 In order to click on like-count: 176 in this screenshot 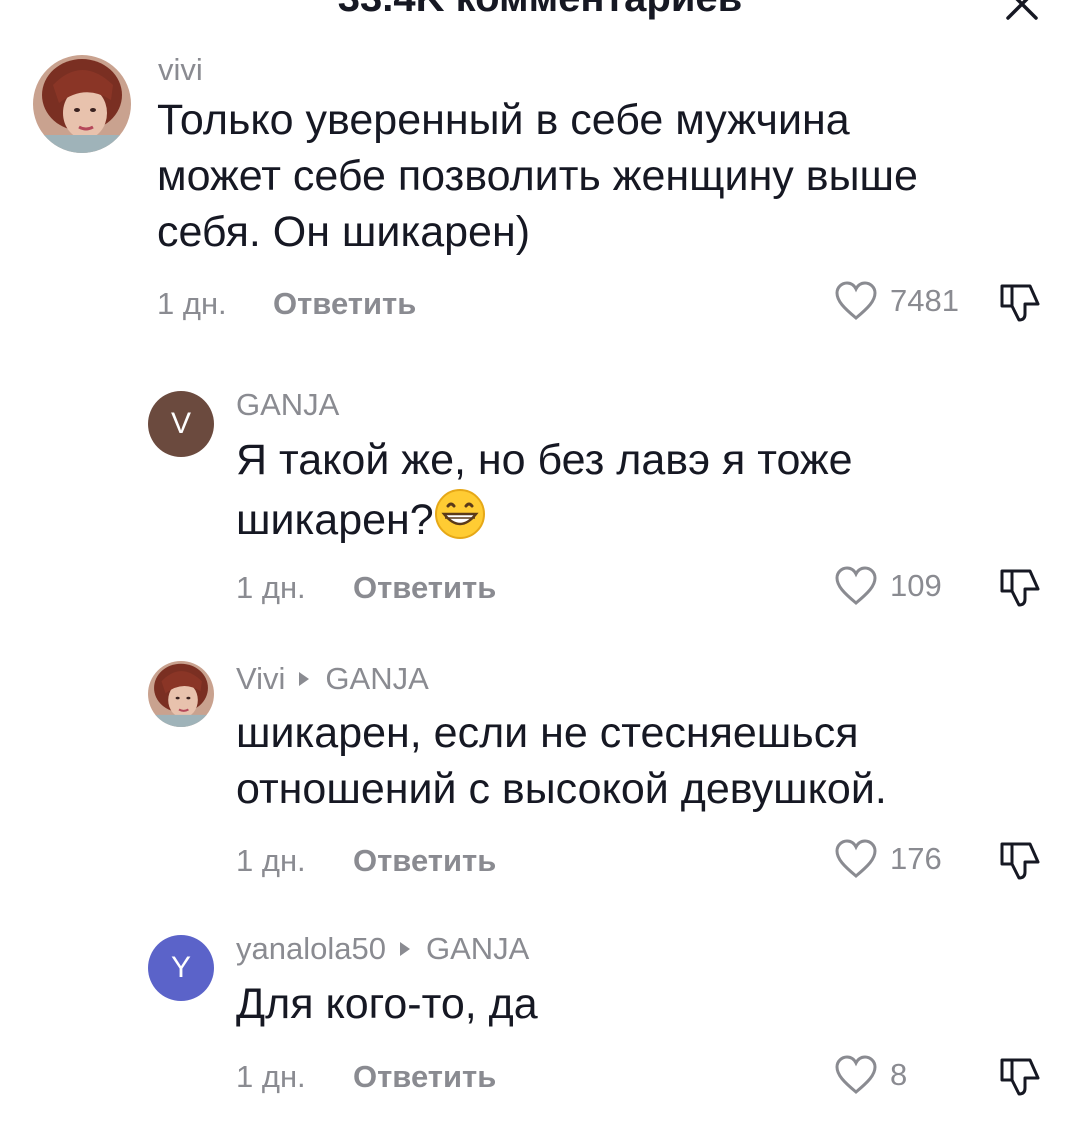, I will do `click(916, 858)`.